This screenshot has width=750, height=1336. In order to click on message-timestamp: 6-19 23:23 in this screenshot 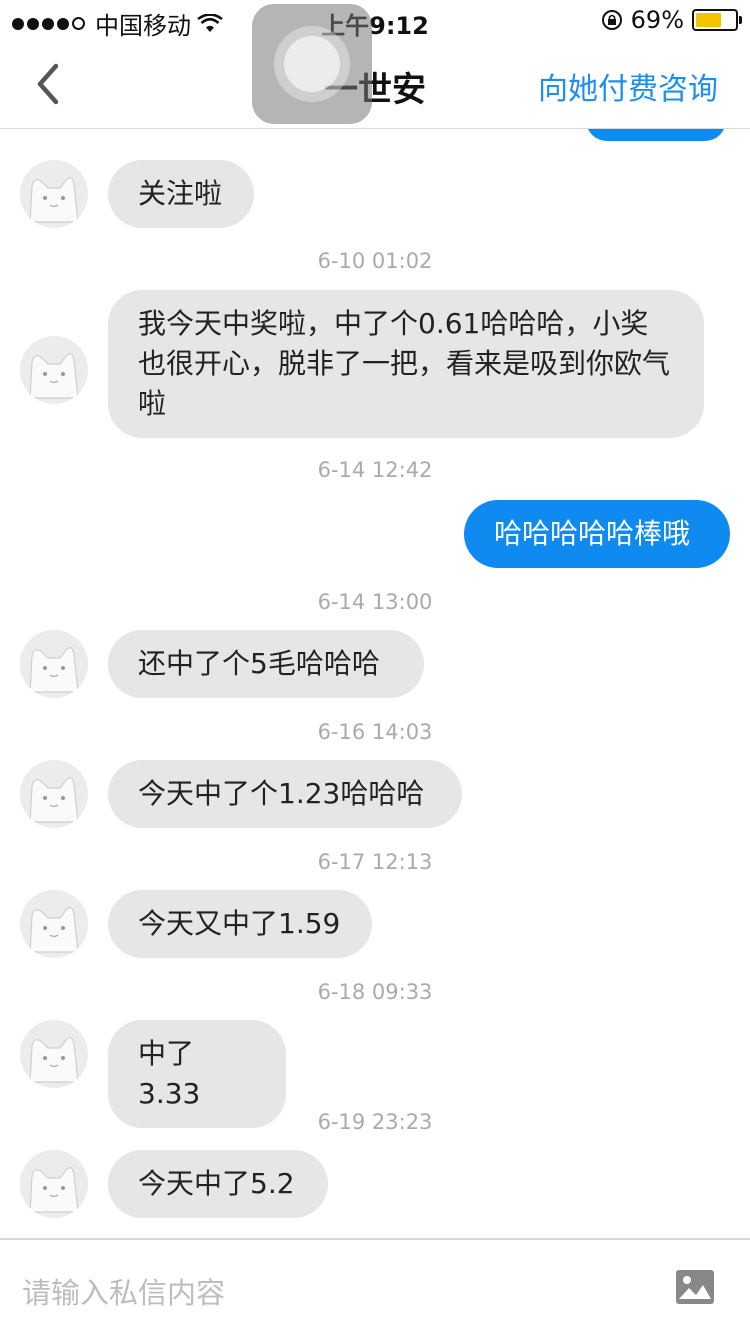, I will do `click(375, 1122)`.